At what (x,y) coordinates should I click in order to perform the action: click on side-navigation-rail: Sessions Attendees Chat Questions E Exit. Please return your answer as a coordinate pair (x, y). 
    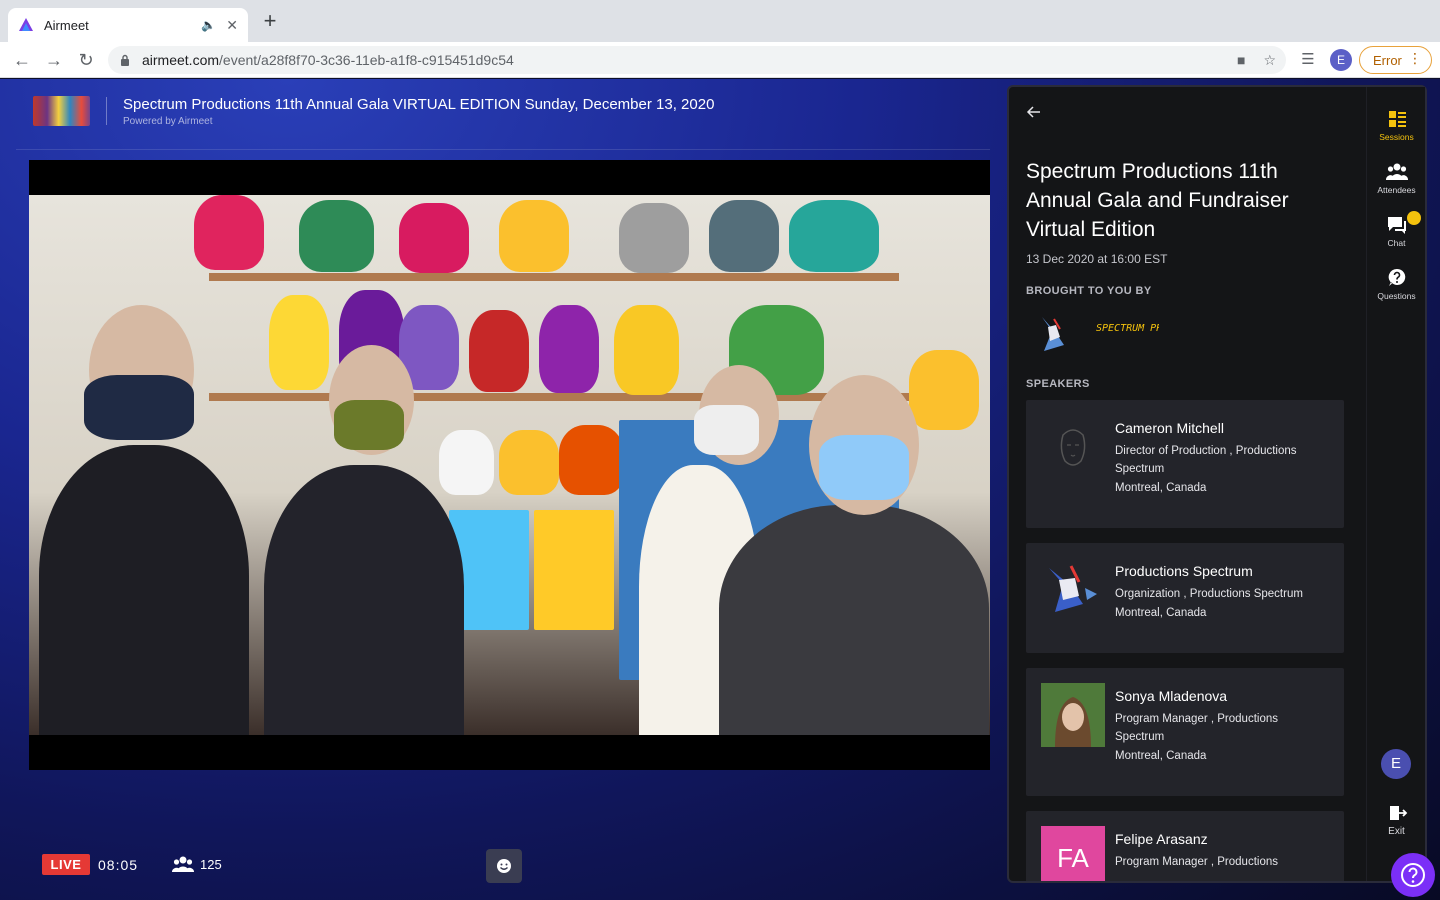
    Looking at the image, I should click on (1395, 484).